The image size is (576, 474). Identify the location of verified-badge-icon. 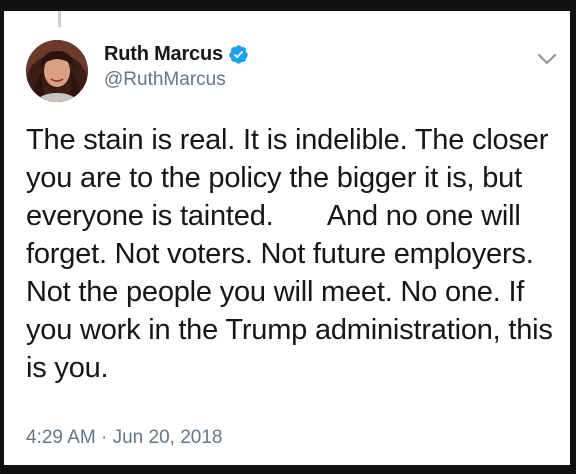
(238, 54).